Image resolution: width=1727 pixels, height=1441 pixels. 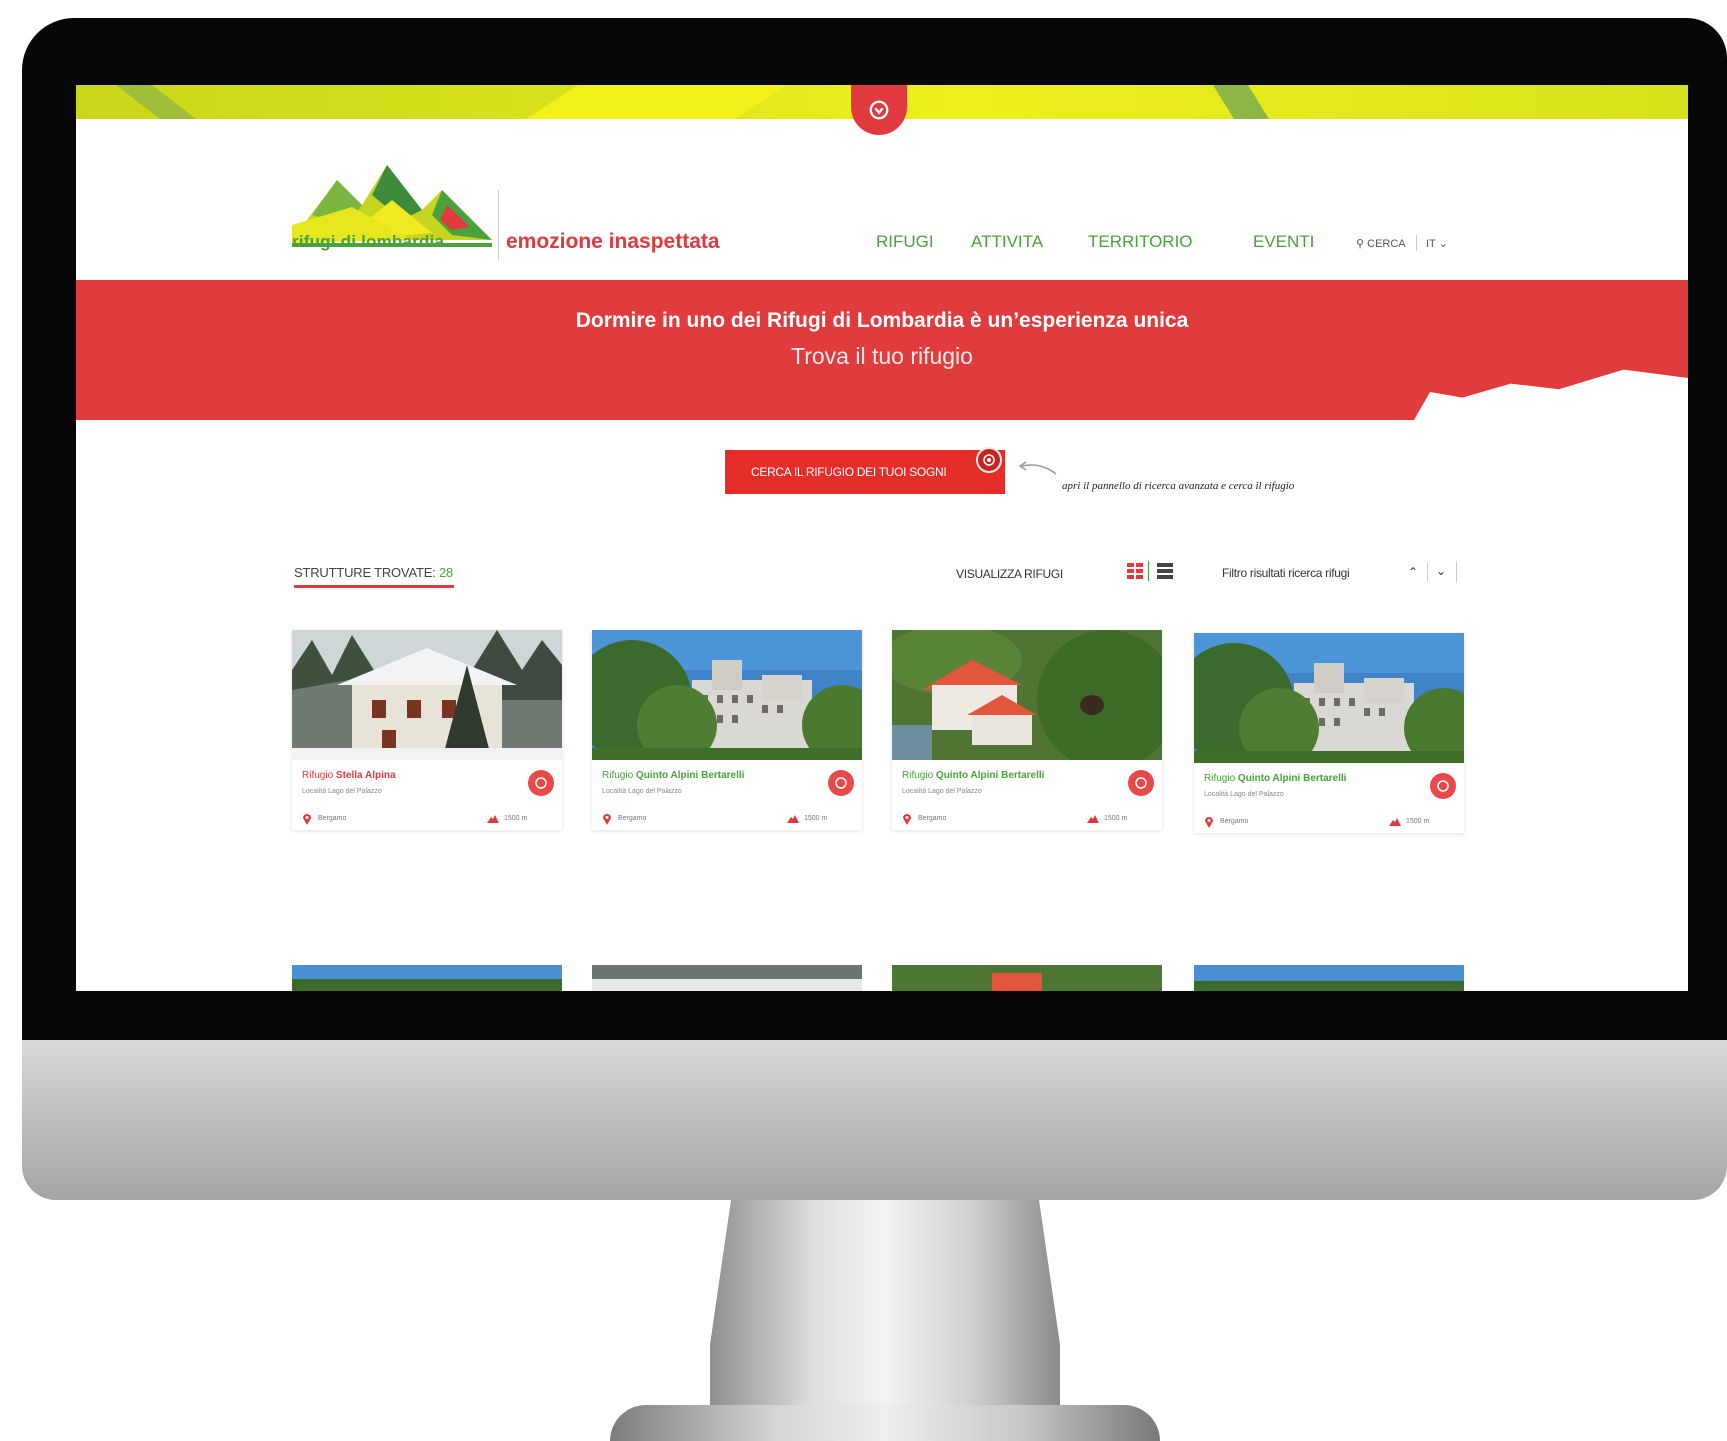 What do you see at coordinates (613, 241) in the screenshot?
I see `tagline: emozione inaspettata` at bounding box center [613, 241].